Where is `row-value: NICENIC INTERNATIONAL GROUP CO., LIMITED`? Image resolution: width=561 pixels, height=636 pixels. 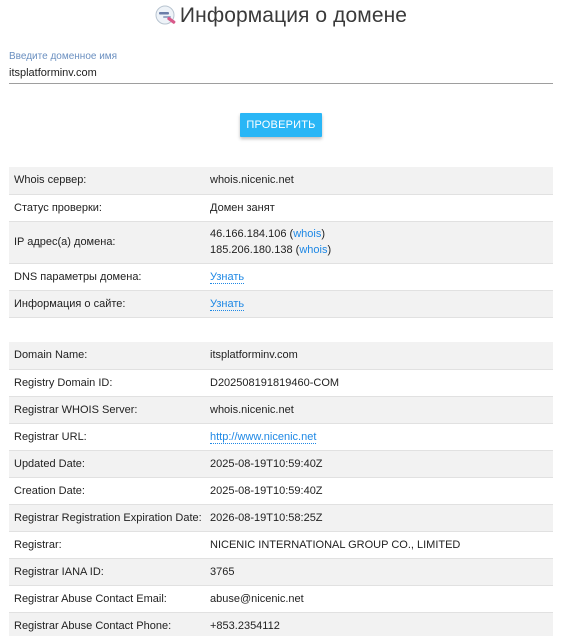
row-value: NICENIC INTERNATIONAL GROUP CO., LIMITED is located at coordinates (381, 545).